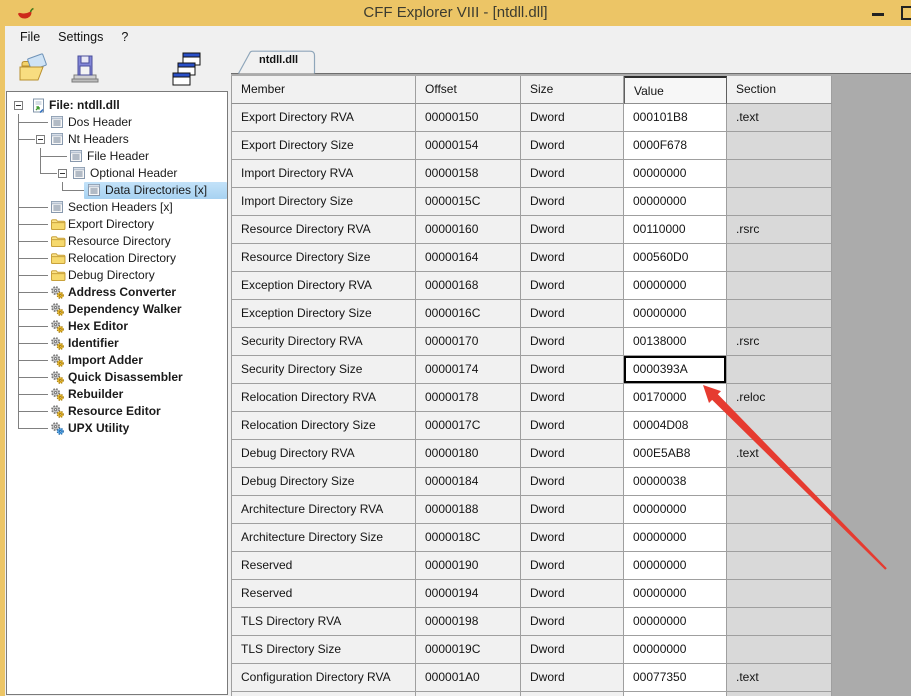 This screenshot has height=696, width=911. What do you see at coordinates (117, 258) in the screenshot?
I see `tree-item-relocation-directory: Relocation Directory` at bounding box center [117, 258].